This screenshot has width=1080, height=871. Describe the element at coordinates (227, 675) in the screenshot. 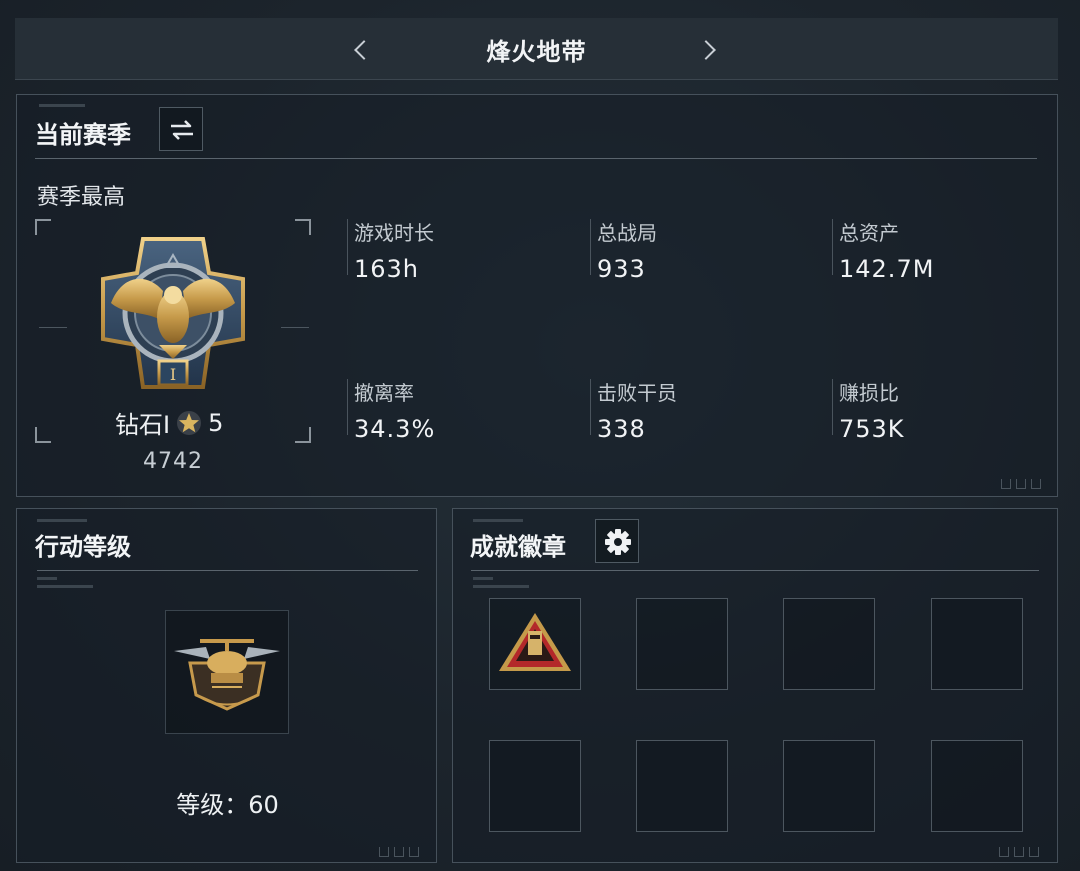

I see `helicopter-badge-icon` at that location.